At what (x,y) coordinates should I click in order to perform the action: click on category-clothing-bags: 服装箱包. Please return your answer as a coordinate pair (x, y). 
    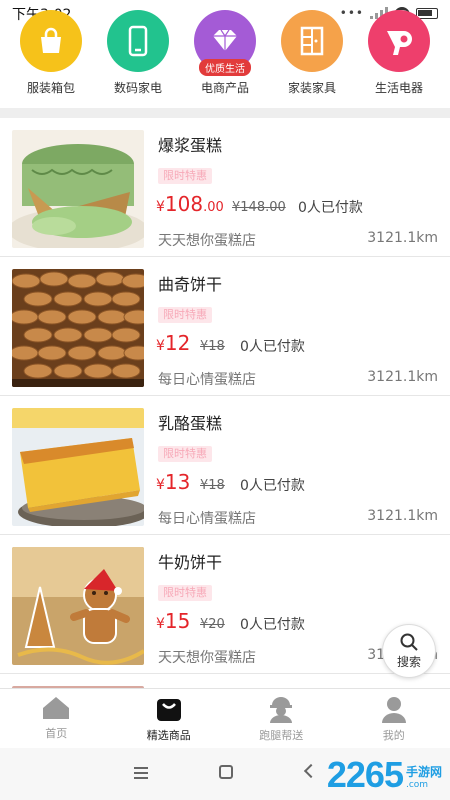
    Looking at the image, I should click on (51, 55).